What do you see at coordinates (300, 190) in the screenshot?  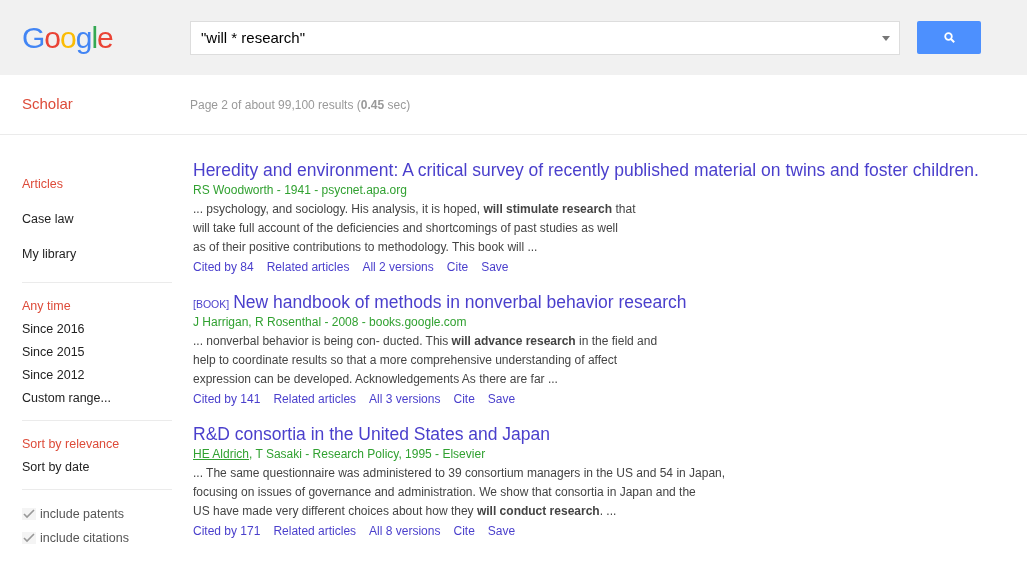 I see `result-byline: RS Woodworth - 1941 - psycnet.apa.org` at bounding box center [300, 190].